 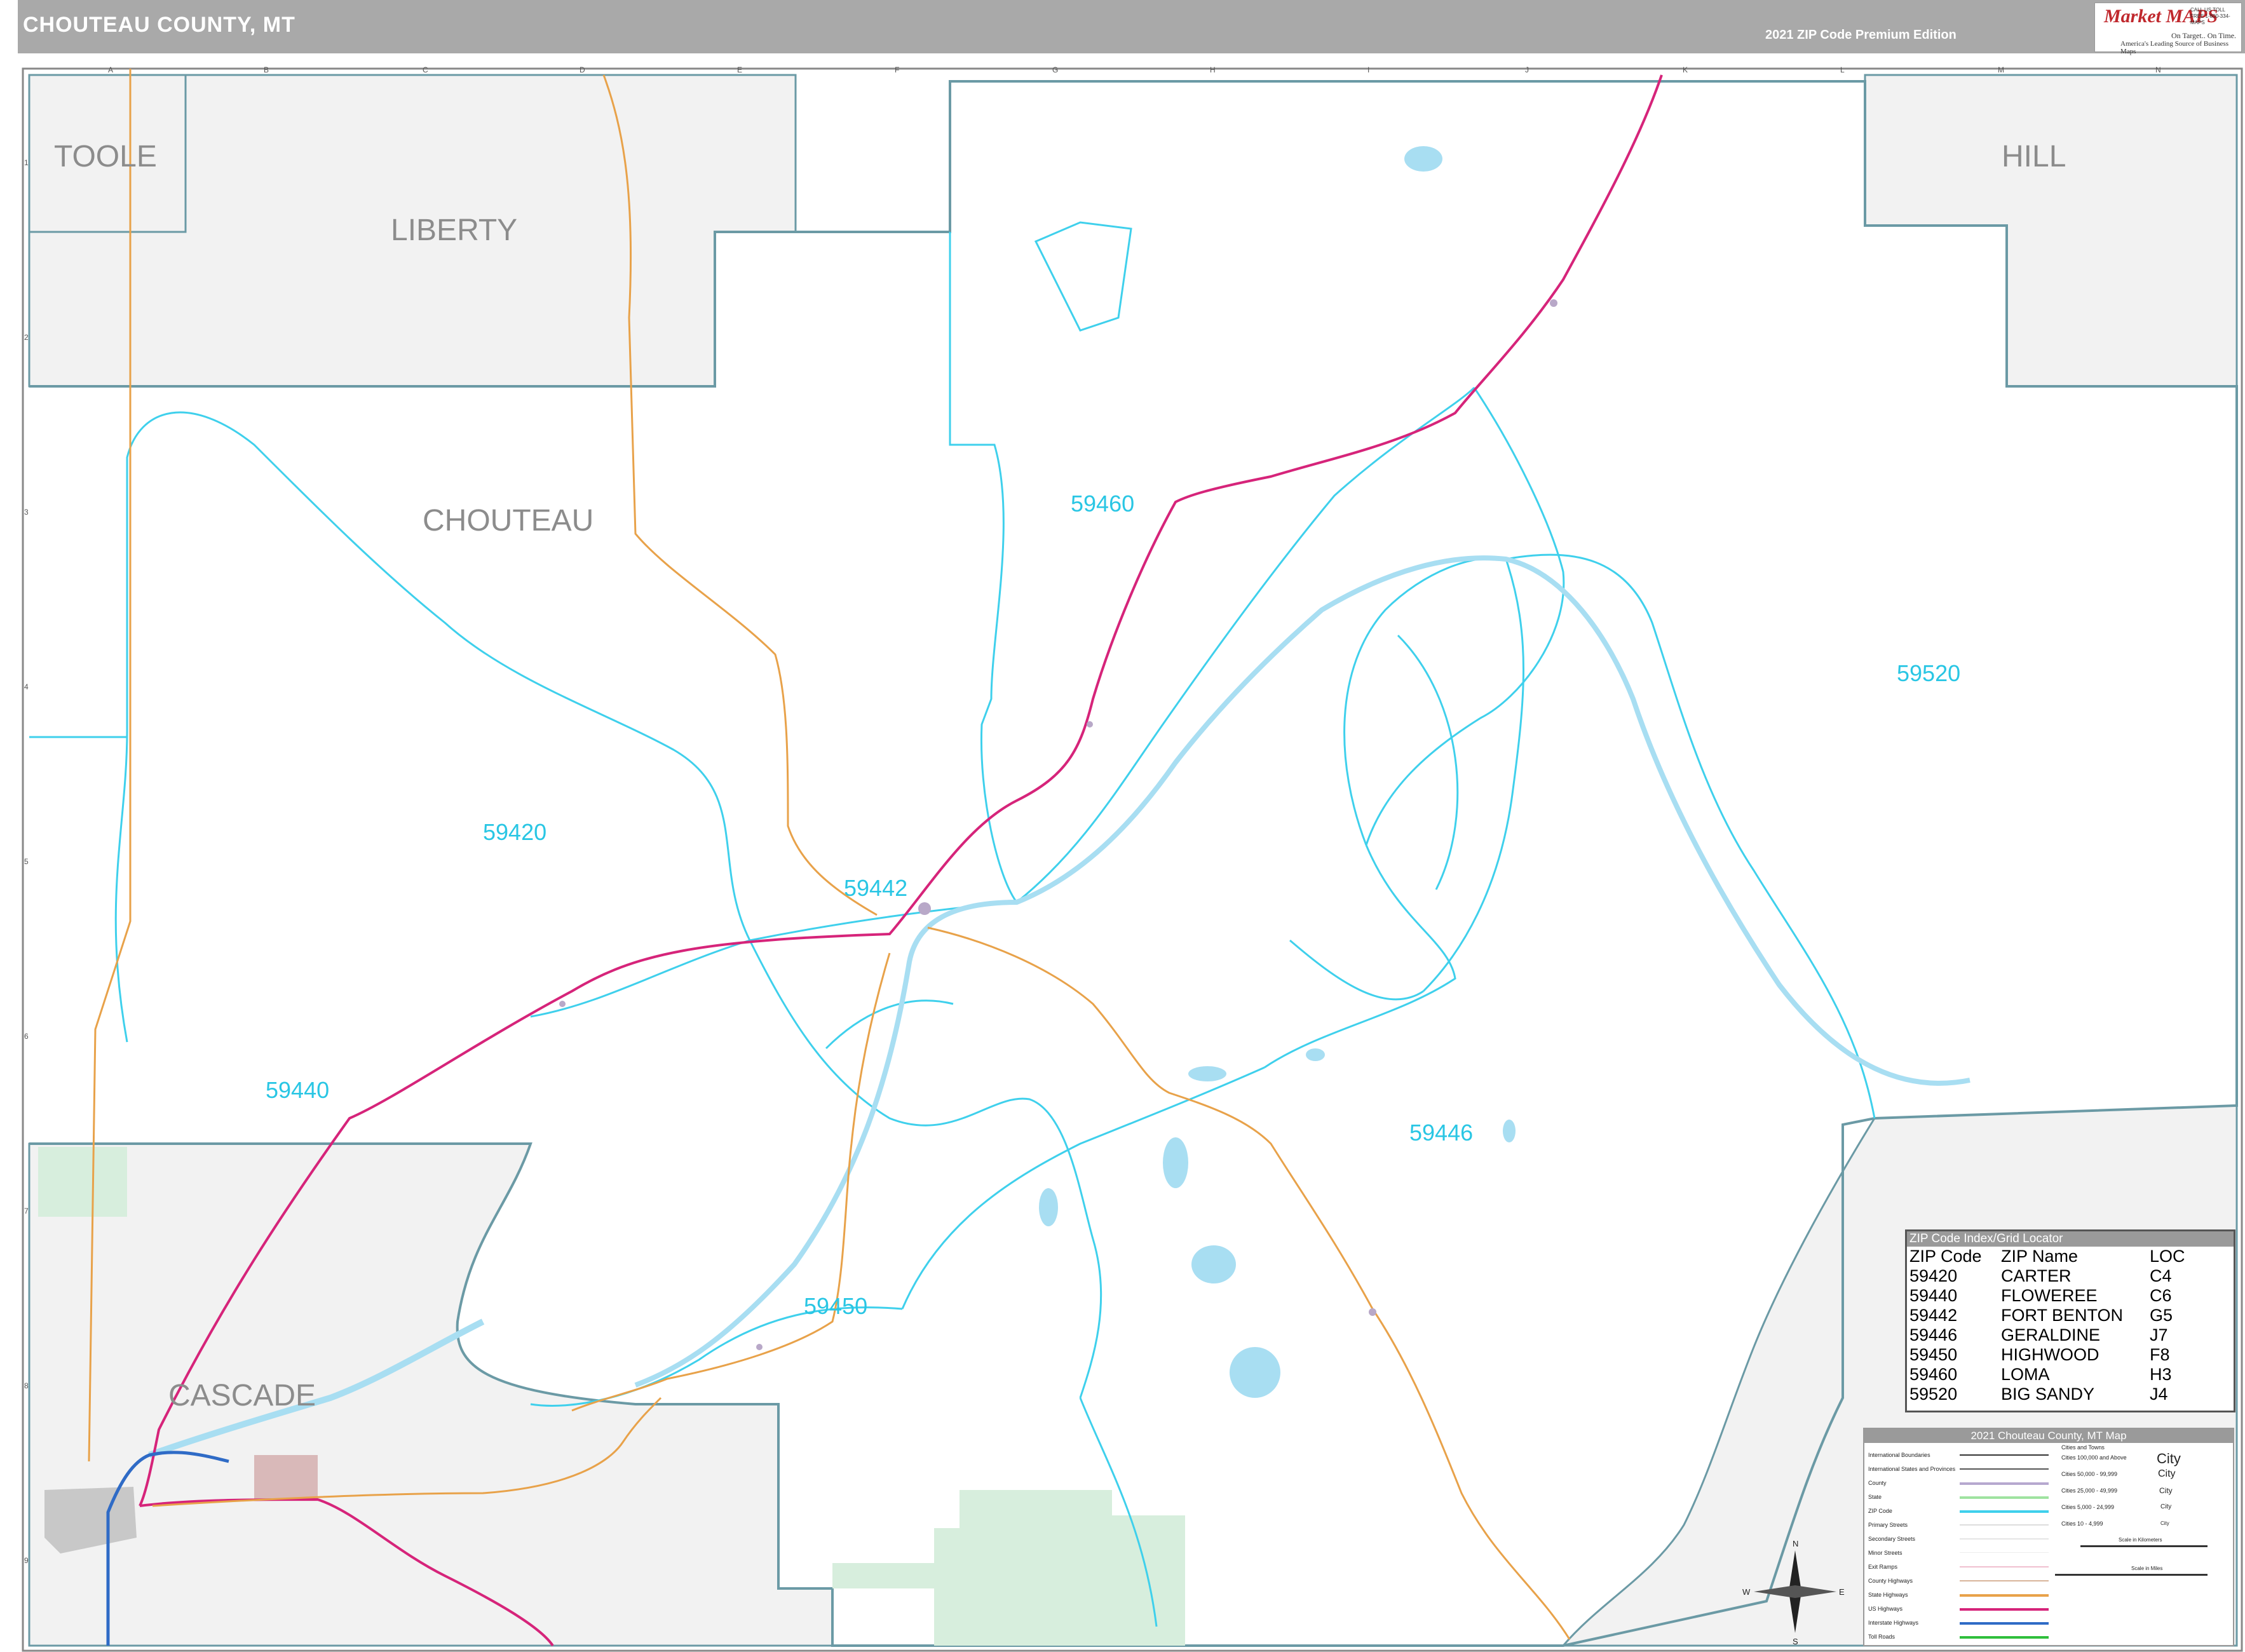 I want to click on zip-label-59460: 59460, so click(x=1102, y=504).